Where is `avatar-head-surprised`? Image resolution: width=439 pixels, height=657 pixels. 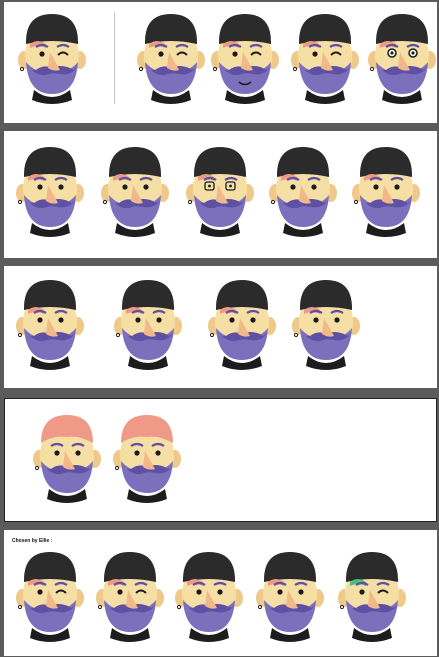
avatar-head-surprised is located at coordinates (400, 56).